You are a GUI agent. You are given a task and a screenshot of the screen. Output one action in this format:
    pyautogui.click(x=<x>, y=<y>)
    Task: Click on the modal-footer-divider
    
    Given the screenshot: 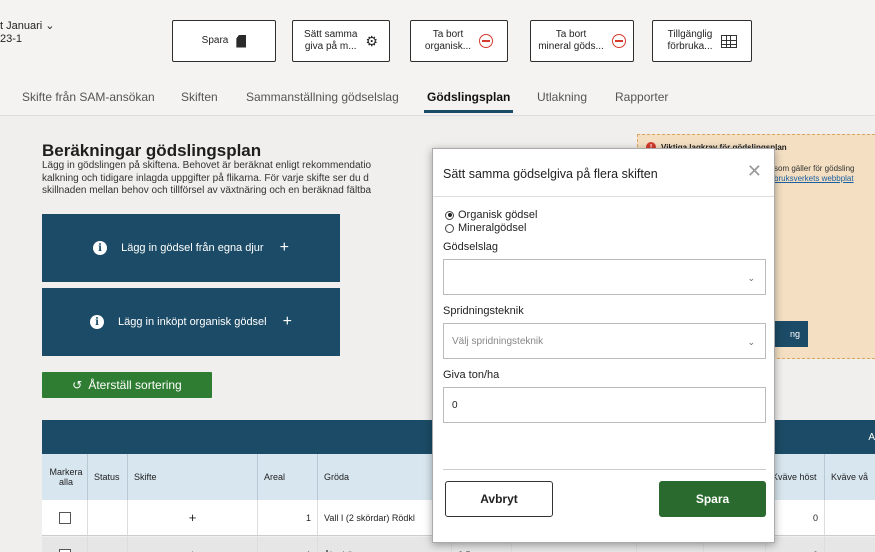 What is the action you would take?
    pyautogui.click(x=604, y=469)
    